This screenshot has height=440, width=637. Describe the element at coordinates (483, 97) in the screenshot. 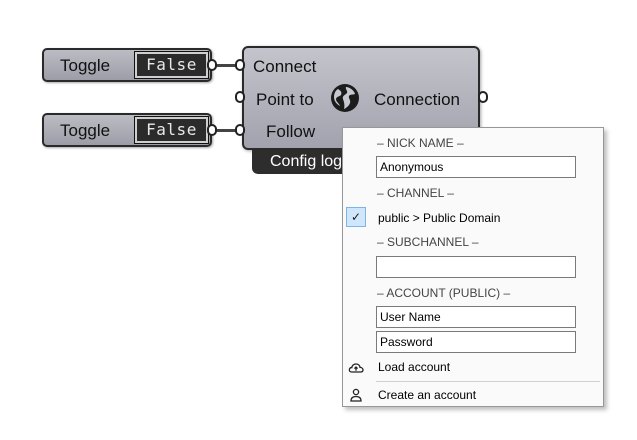

I see `output-port-connection` at that location.